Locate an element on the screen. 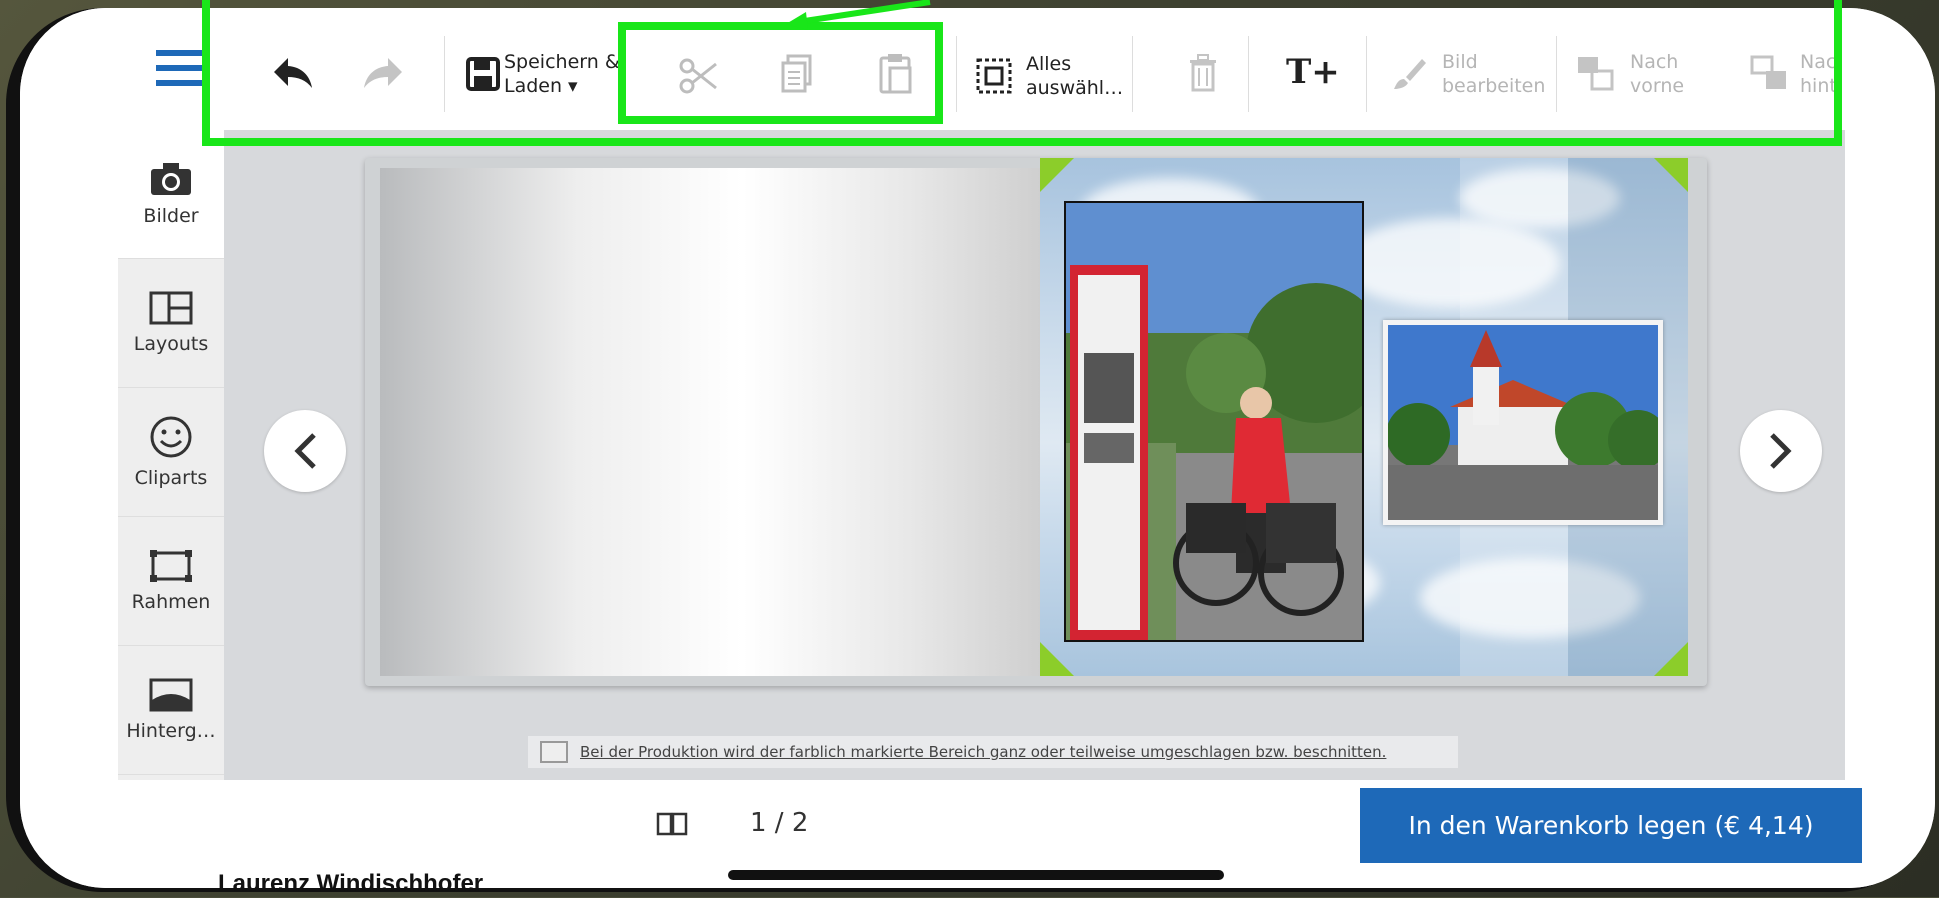 The image size is (1939, 898). photo-church is located at coordinates (1523, 422).